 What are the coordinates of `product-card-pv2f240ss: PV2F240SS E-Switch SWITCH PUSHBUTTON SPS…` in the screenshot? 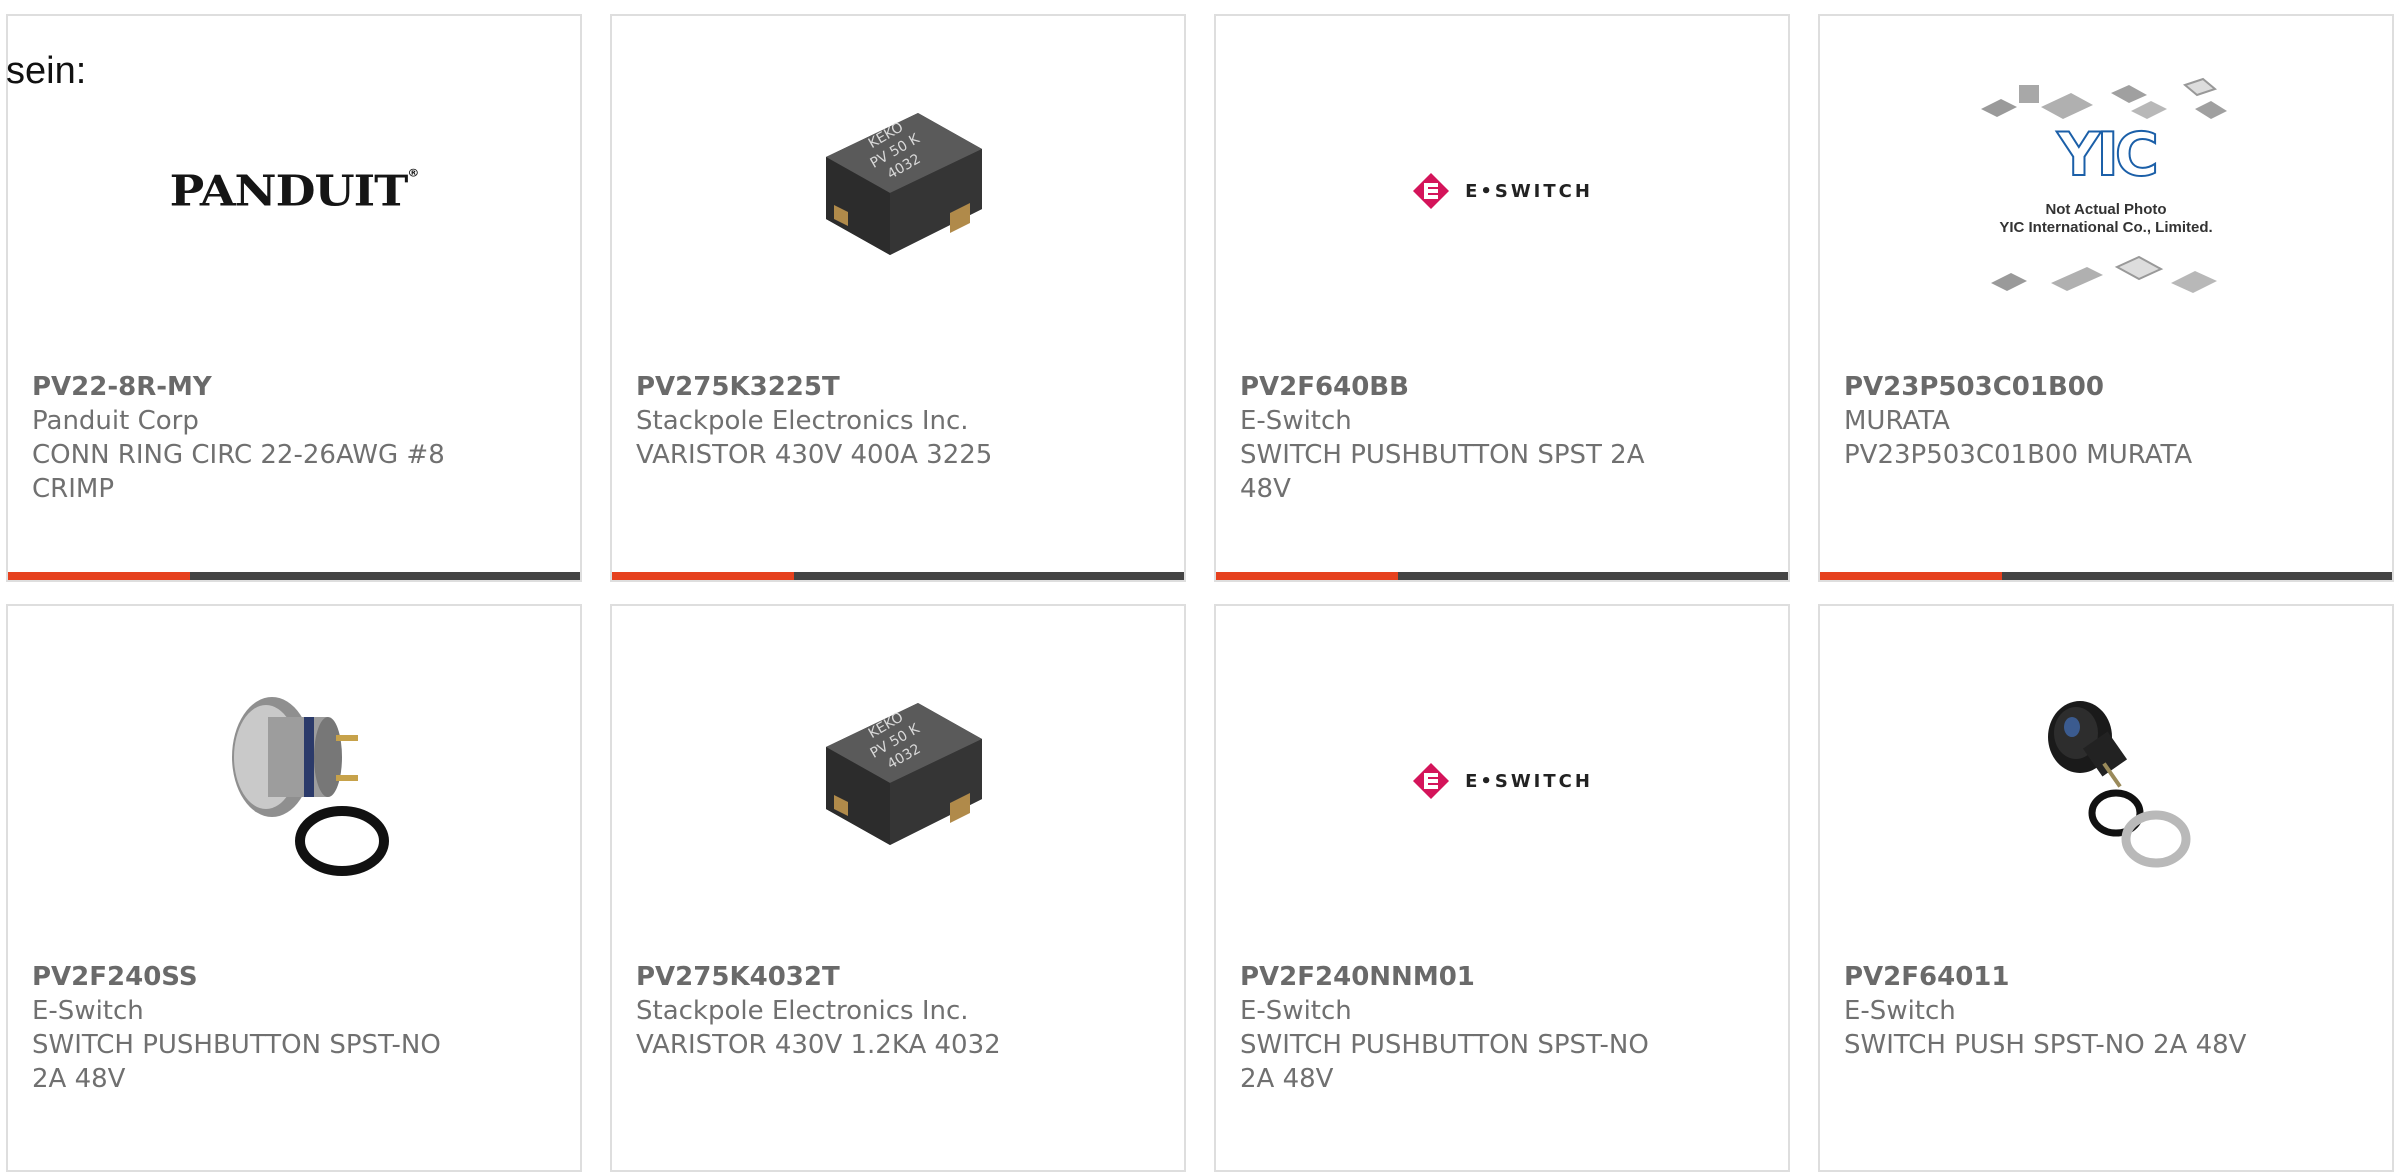 It's located at (294, 888).